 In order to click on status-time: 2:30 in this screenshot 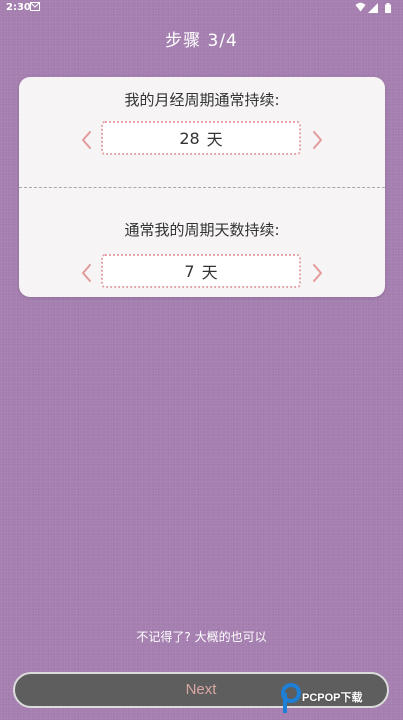, I will do `click(18, 7)`.